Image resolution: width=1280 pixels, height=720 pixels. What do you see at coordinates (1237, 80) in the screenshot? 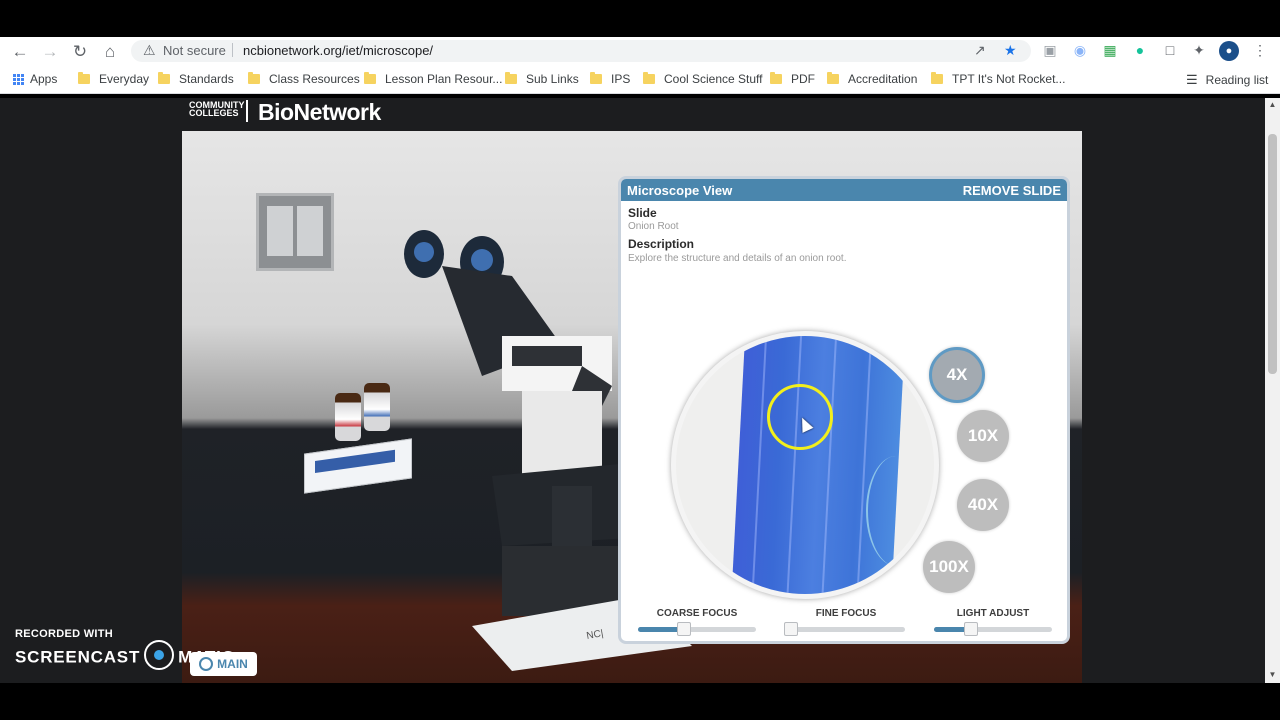
I see `reading-list-label: Reading list` at bounding box center [1237, 80].